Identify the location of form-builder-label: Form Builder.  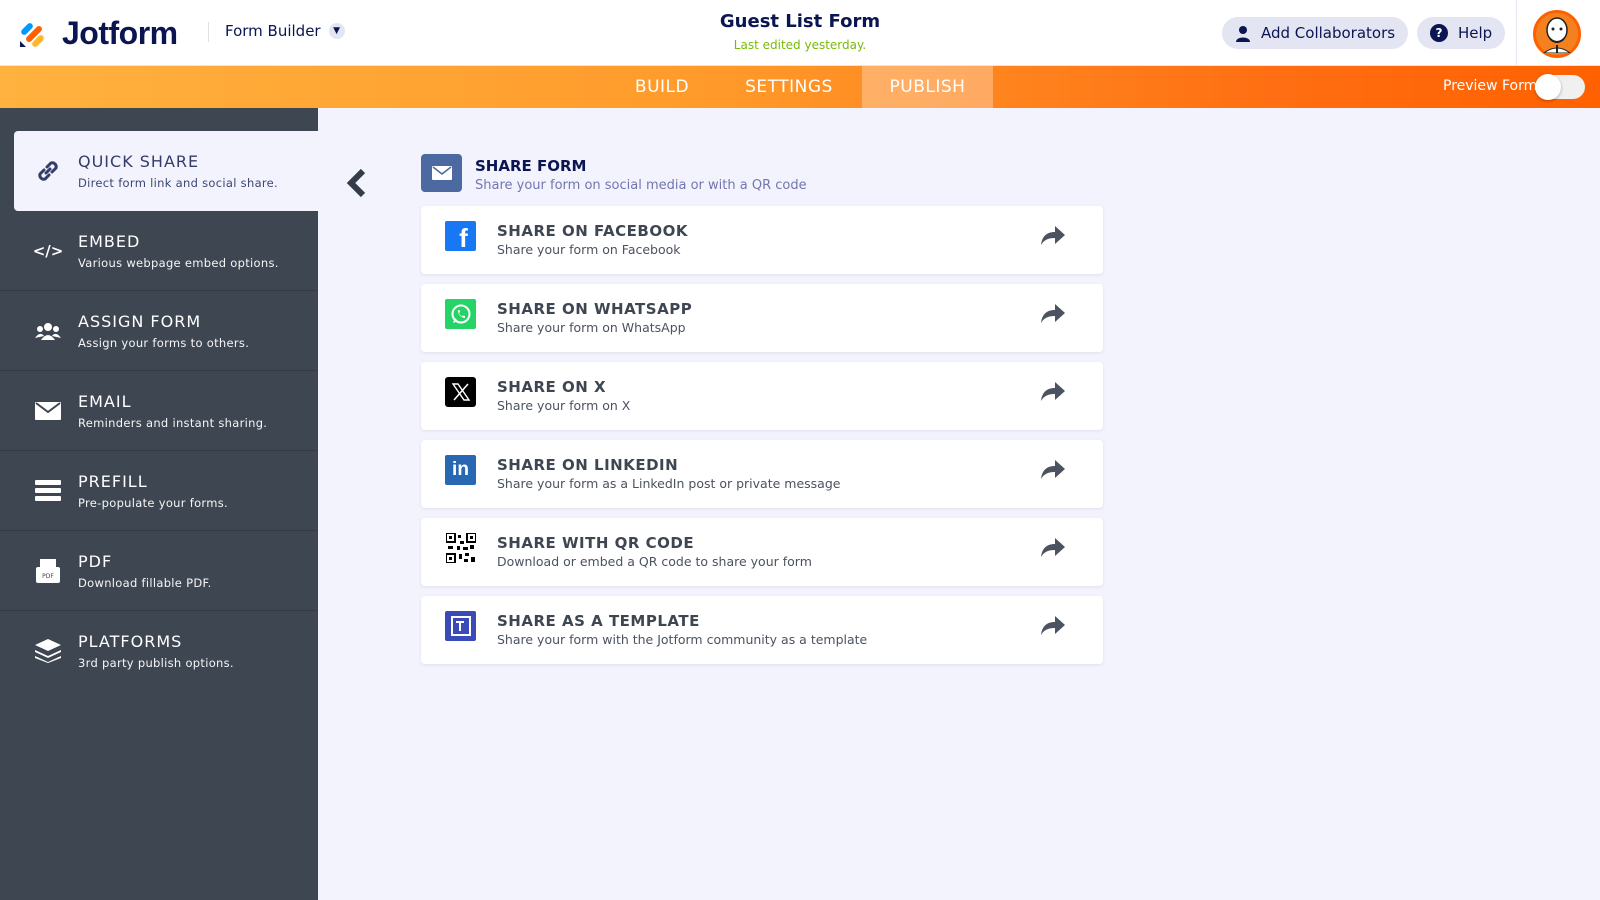
(273, 31).